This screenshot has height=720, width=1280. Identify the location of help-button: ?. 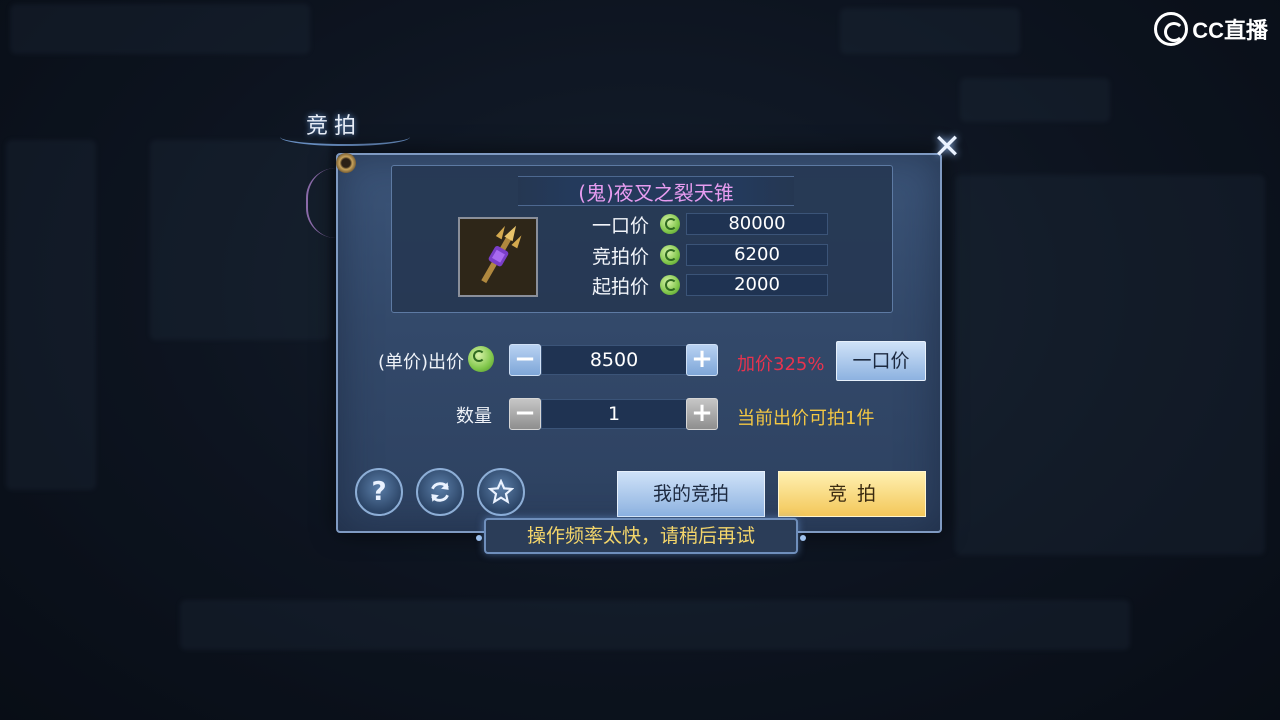
(379, 492).